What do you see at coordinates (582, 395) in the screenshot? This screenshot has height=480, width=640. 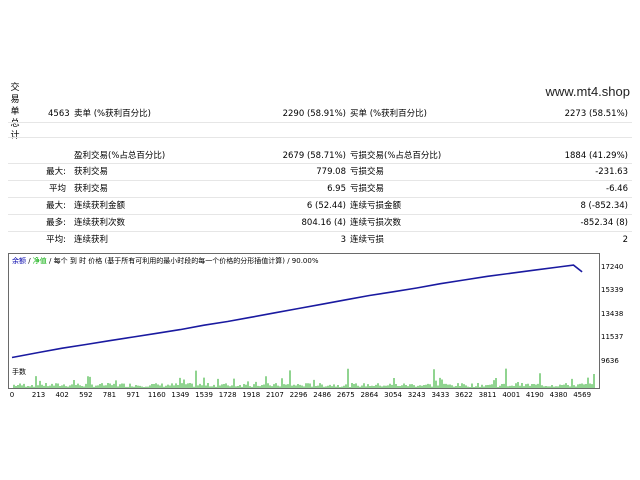 I see `x-tick-label: 4569` at bounding box center [582, 395].